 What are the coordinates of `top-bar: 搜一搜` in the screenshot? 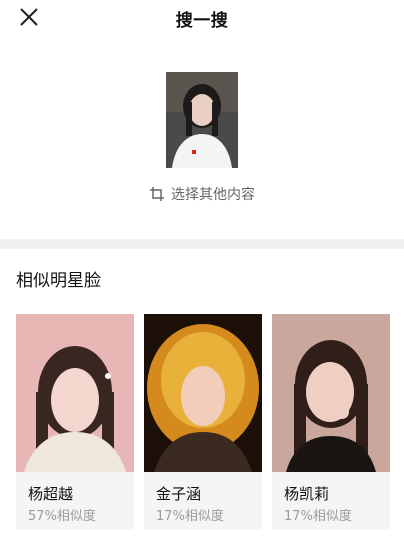 It's located at (202, 17).